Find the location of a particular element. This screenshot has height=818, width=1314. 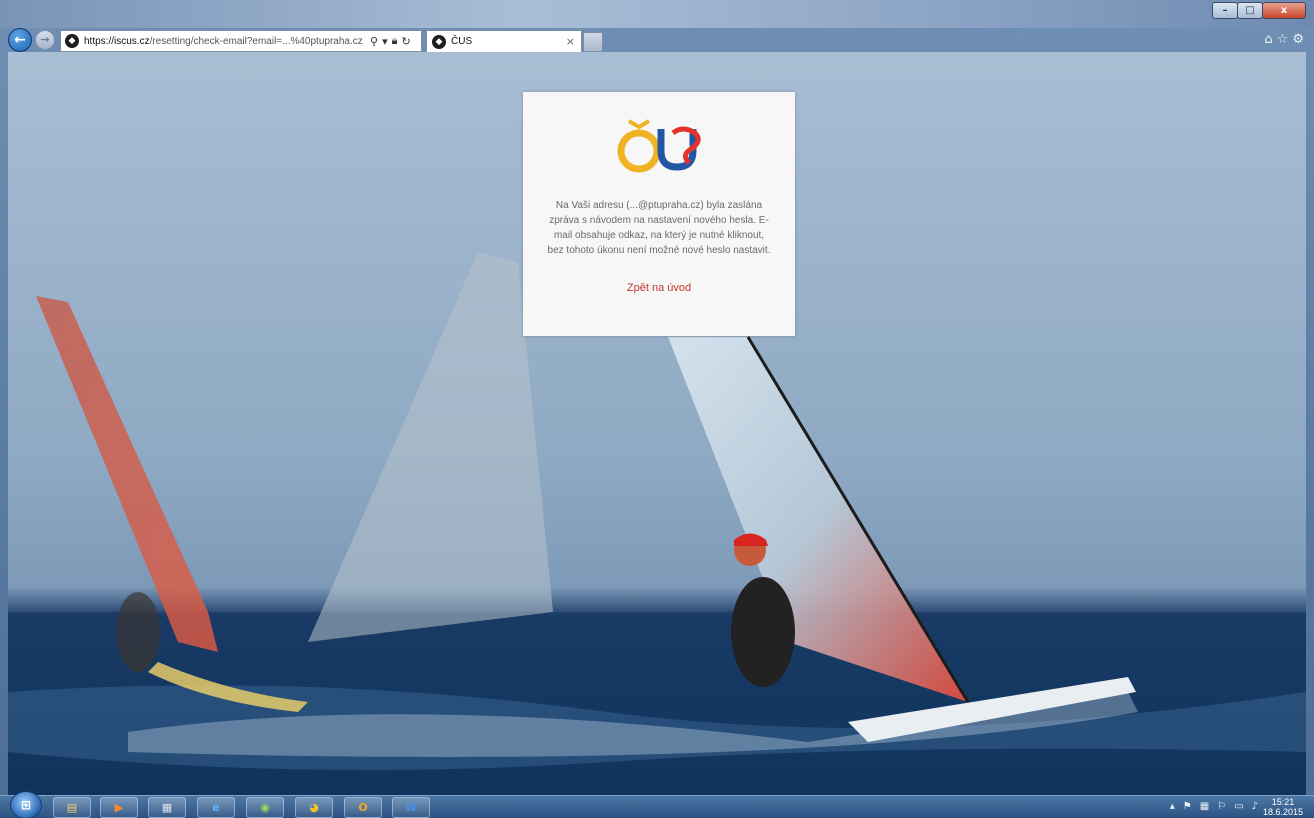

tray-flag-icon: ⚐ is located at coordinates (1221, 806).